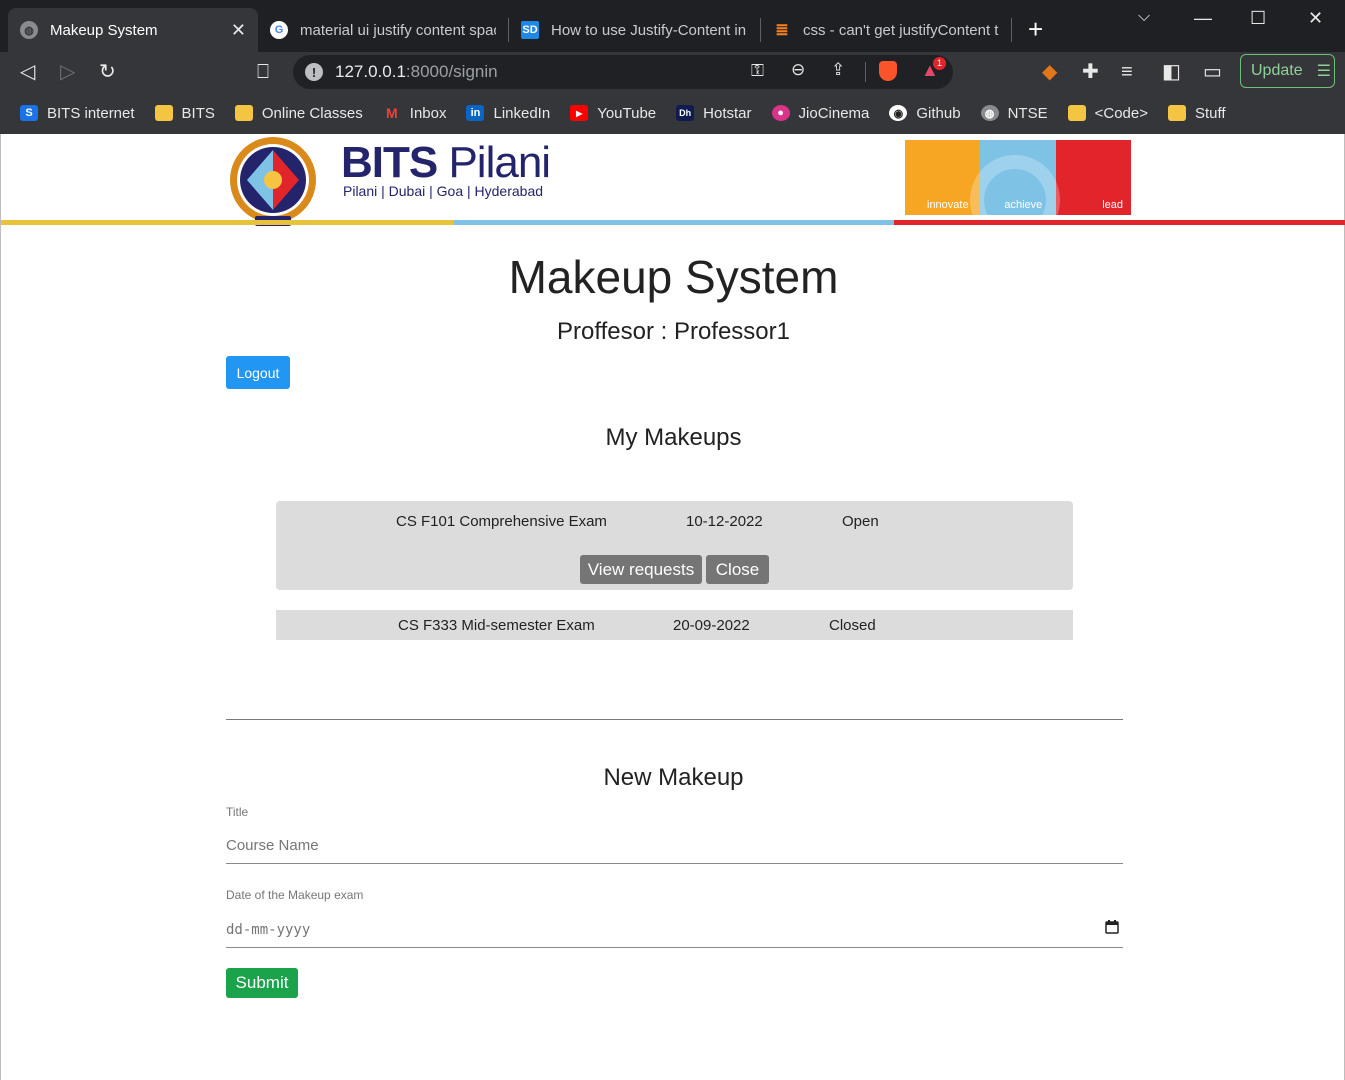 This screenshot has height=1080, width=1345. I want to click on extensions-icon: ✚, so click(1090, 72).